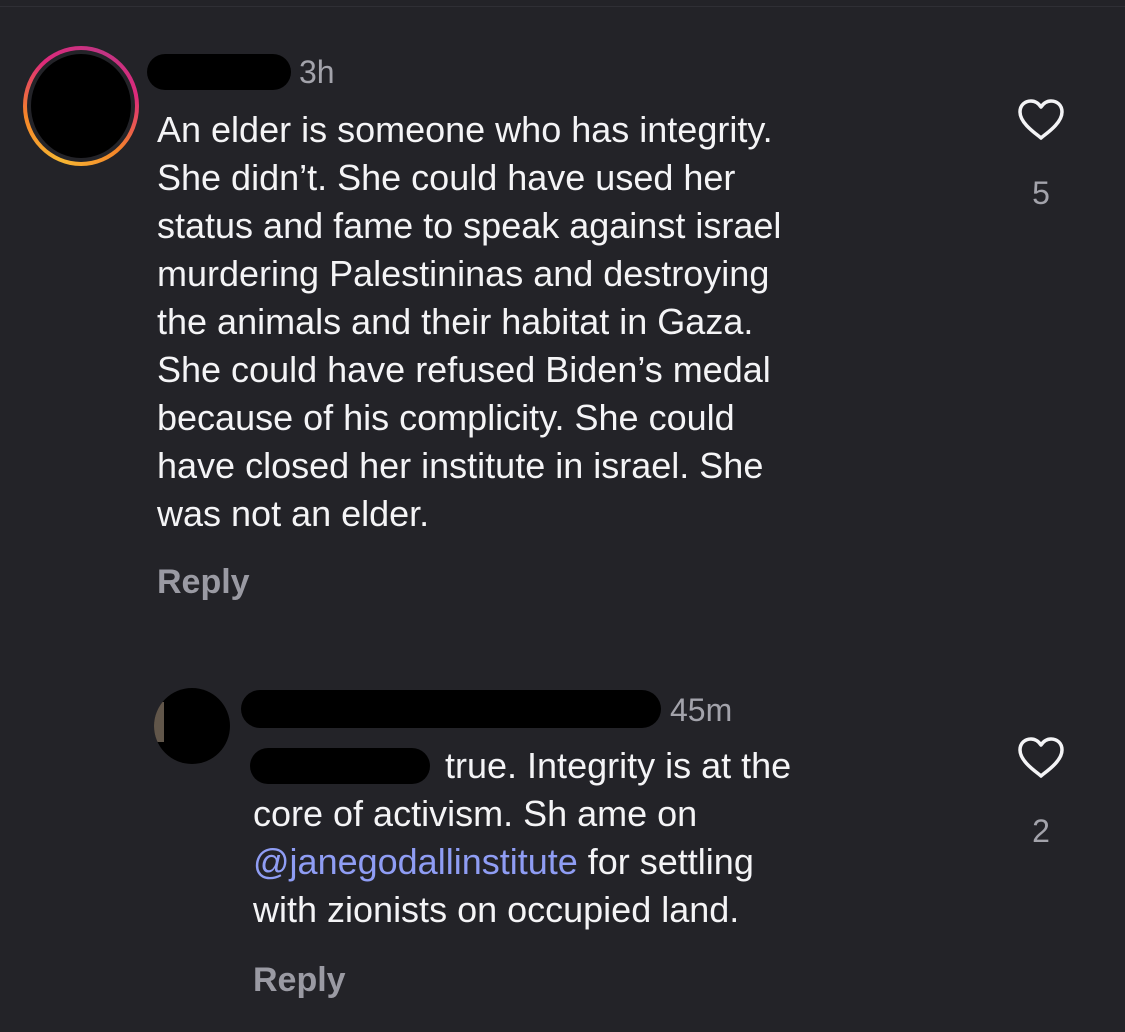 The height and width of the screenshot is (1032, 1125). I want to click on comment-line: @janegodallinstitute for settling, so click(522, 862).